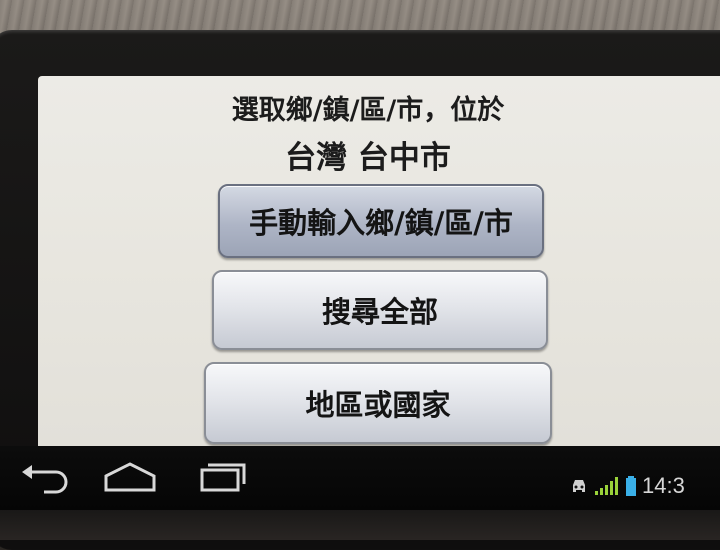 The height and width of the screenshot is (550, 720). Describe the element at coordinates (381, 221) in the screenshot. I see `manual-entry-button: 手動輸入鄉/鎮/區/市` at that location.